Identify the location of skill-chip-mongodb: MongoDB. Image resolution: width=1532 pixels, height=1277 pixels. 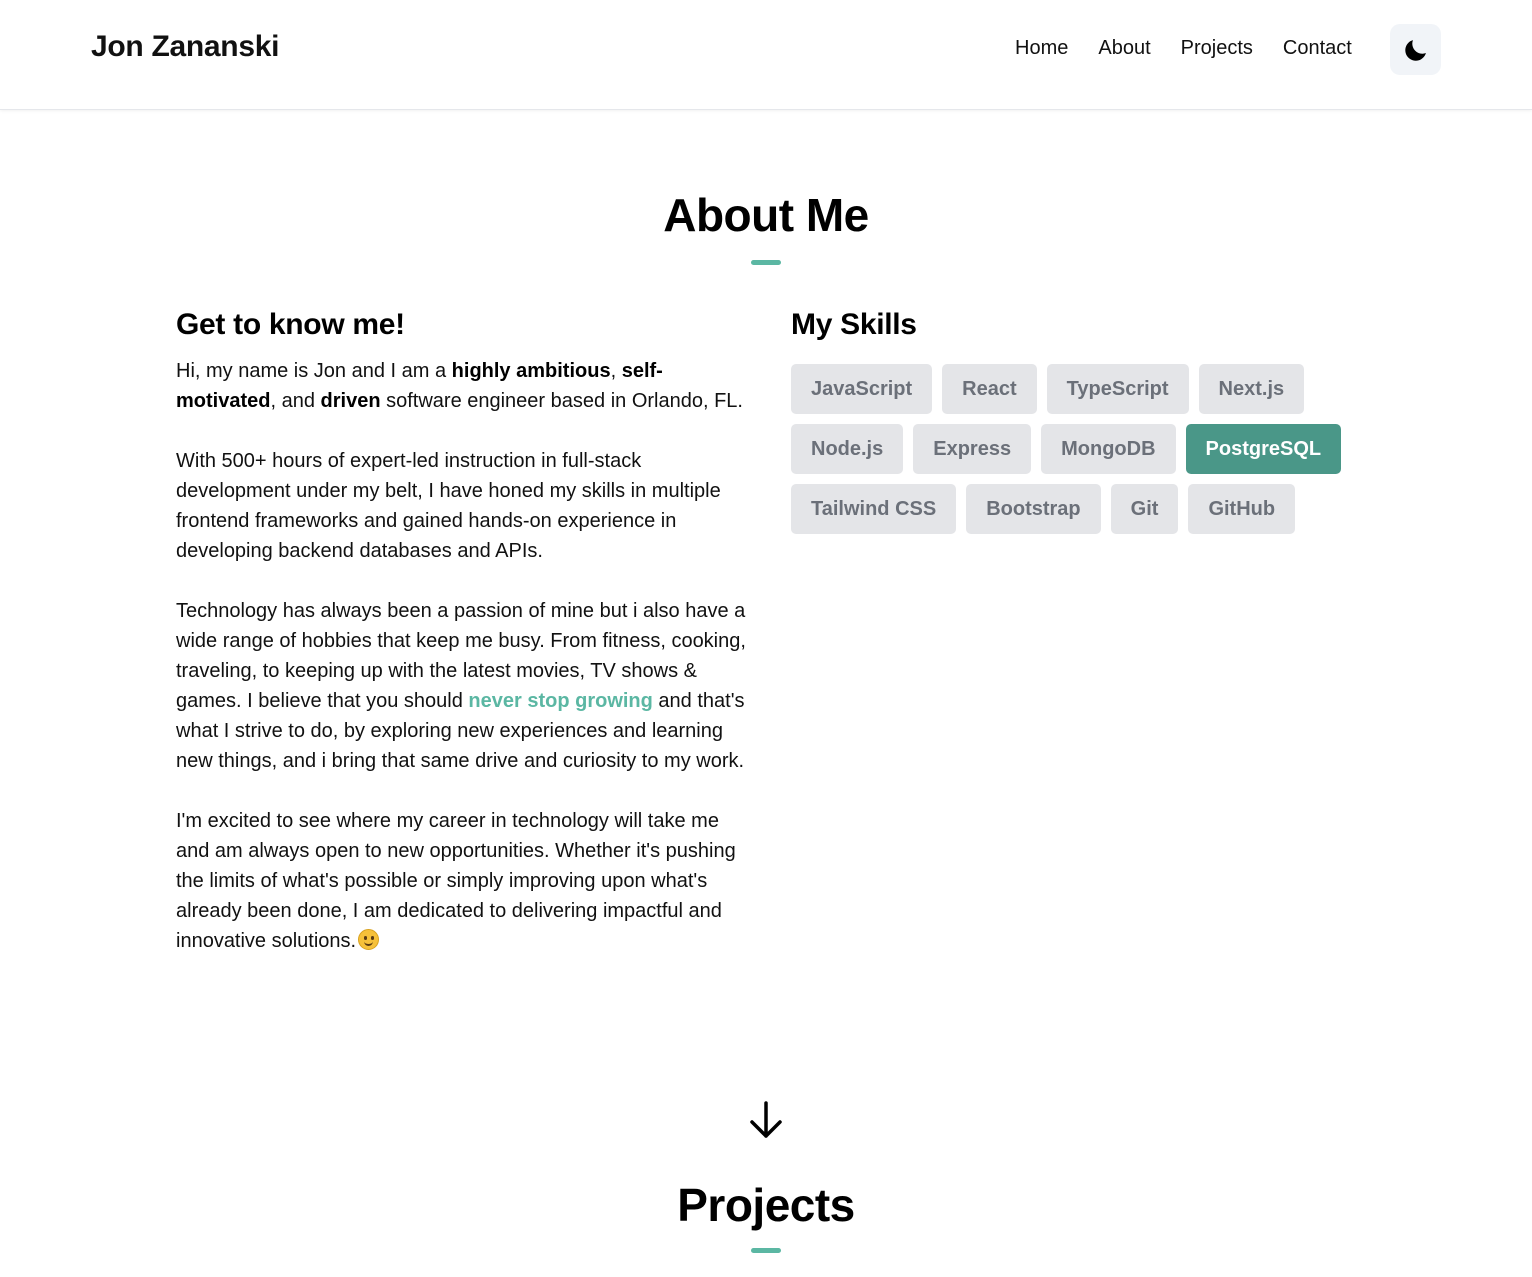
(1108, 449).